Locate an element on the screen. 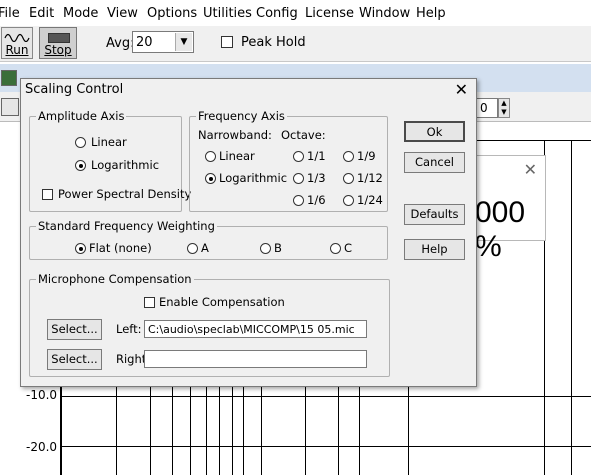 The height and width of the screenshot is (475, 591). amplitude-logarithmic-label: Logarithmic is located at coordinates (125, 165).